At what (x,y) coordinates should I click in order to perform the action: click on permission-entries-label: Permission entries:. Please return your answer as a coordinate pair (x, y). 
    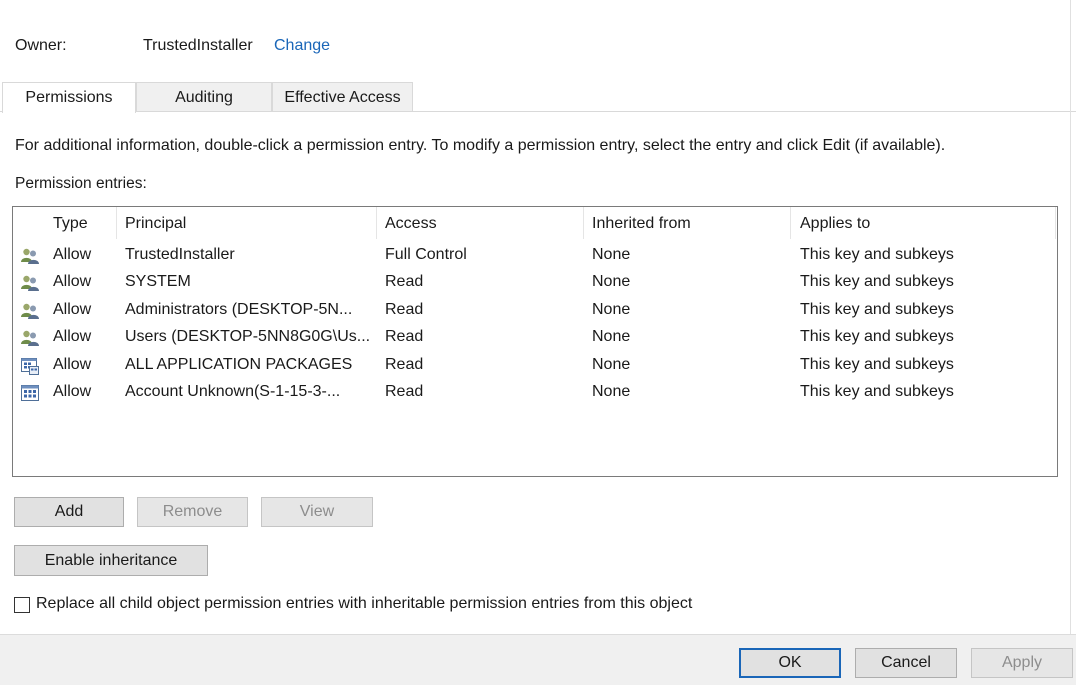
    Looking at the image, I should click on (81, 183).